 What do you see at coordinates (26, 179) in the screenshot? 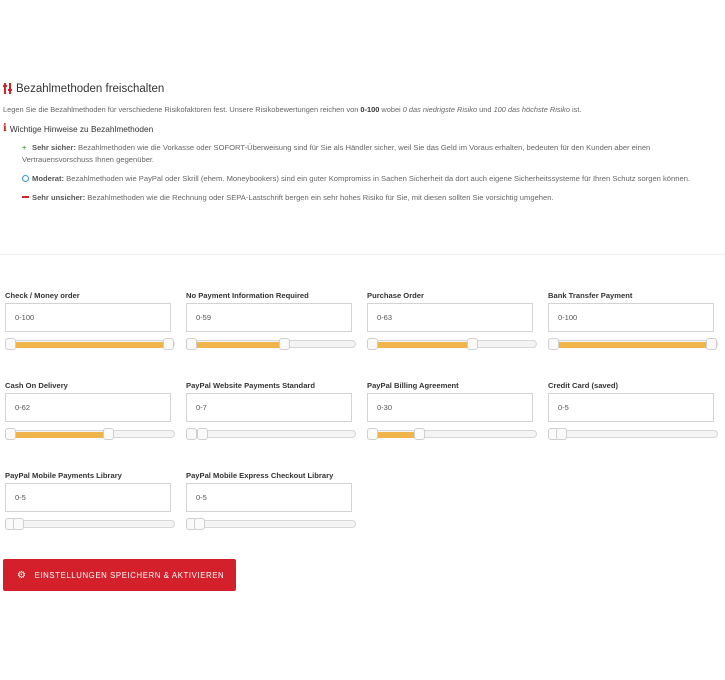
I see `circle-icon` at bounding box center [26, 179].